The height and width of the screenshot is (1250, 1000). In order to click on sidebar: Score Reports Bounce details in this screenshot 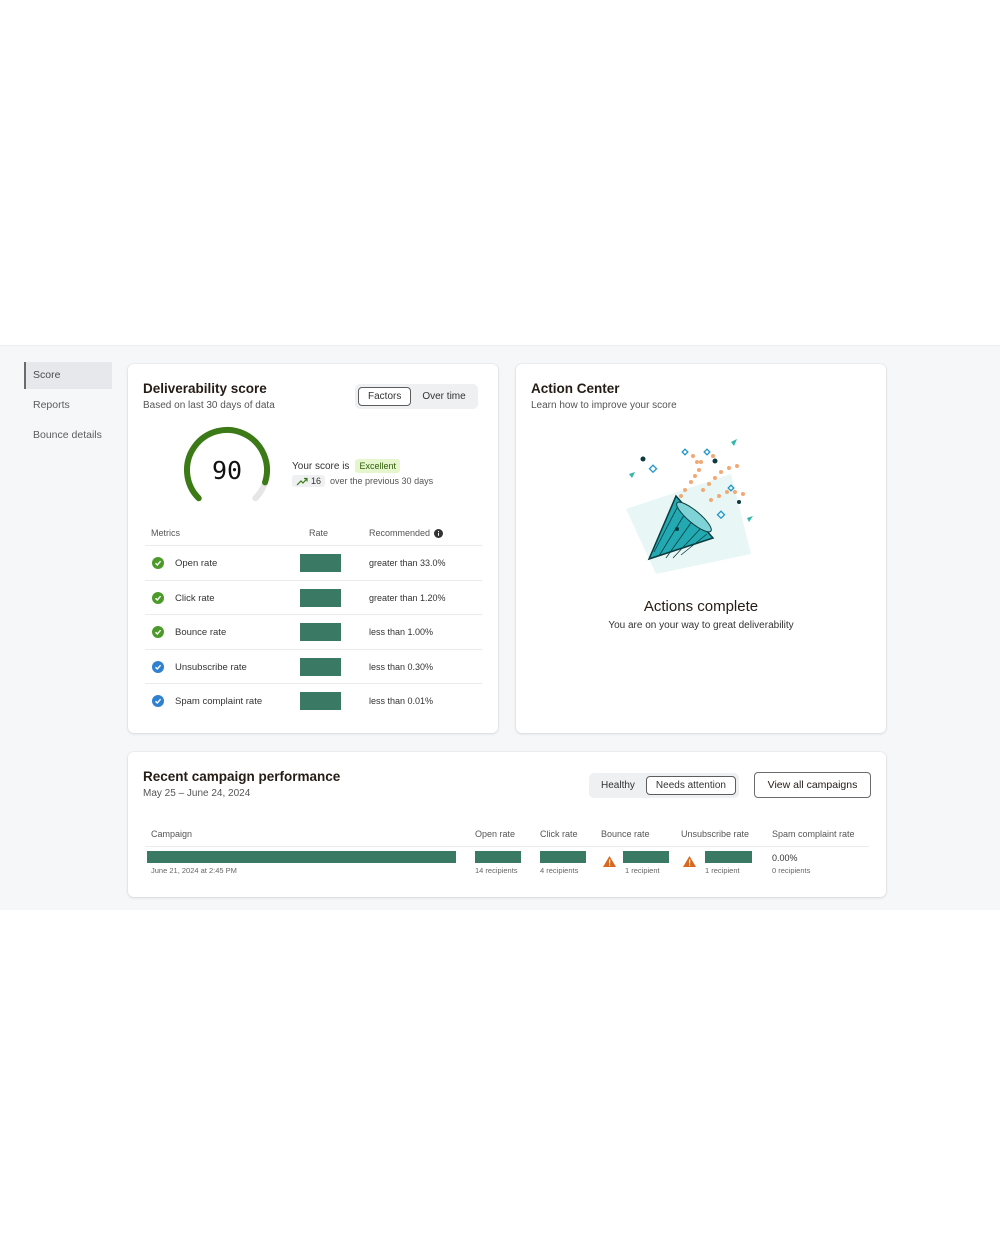, I will do `click(68, 407)`.